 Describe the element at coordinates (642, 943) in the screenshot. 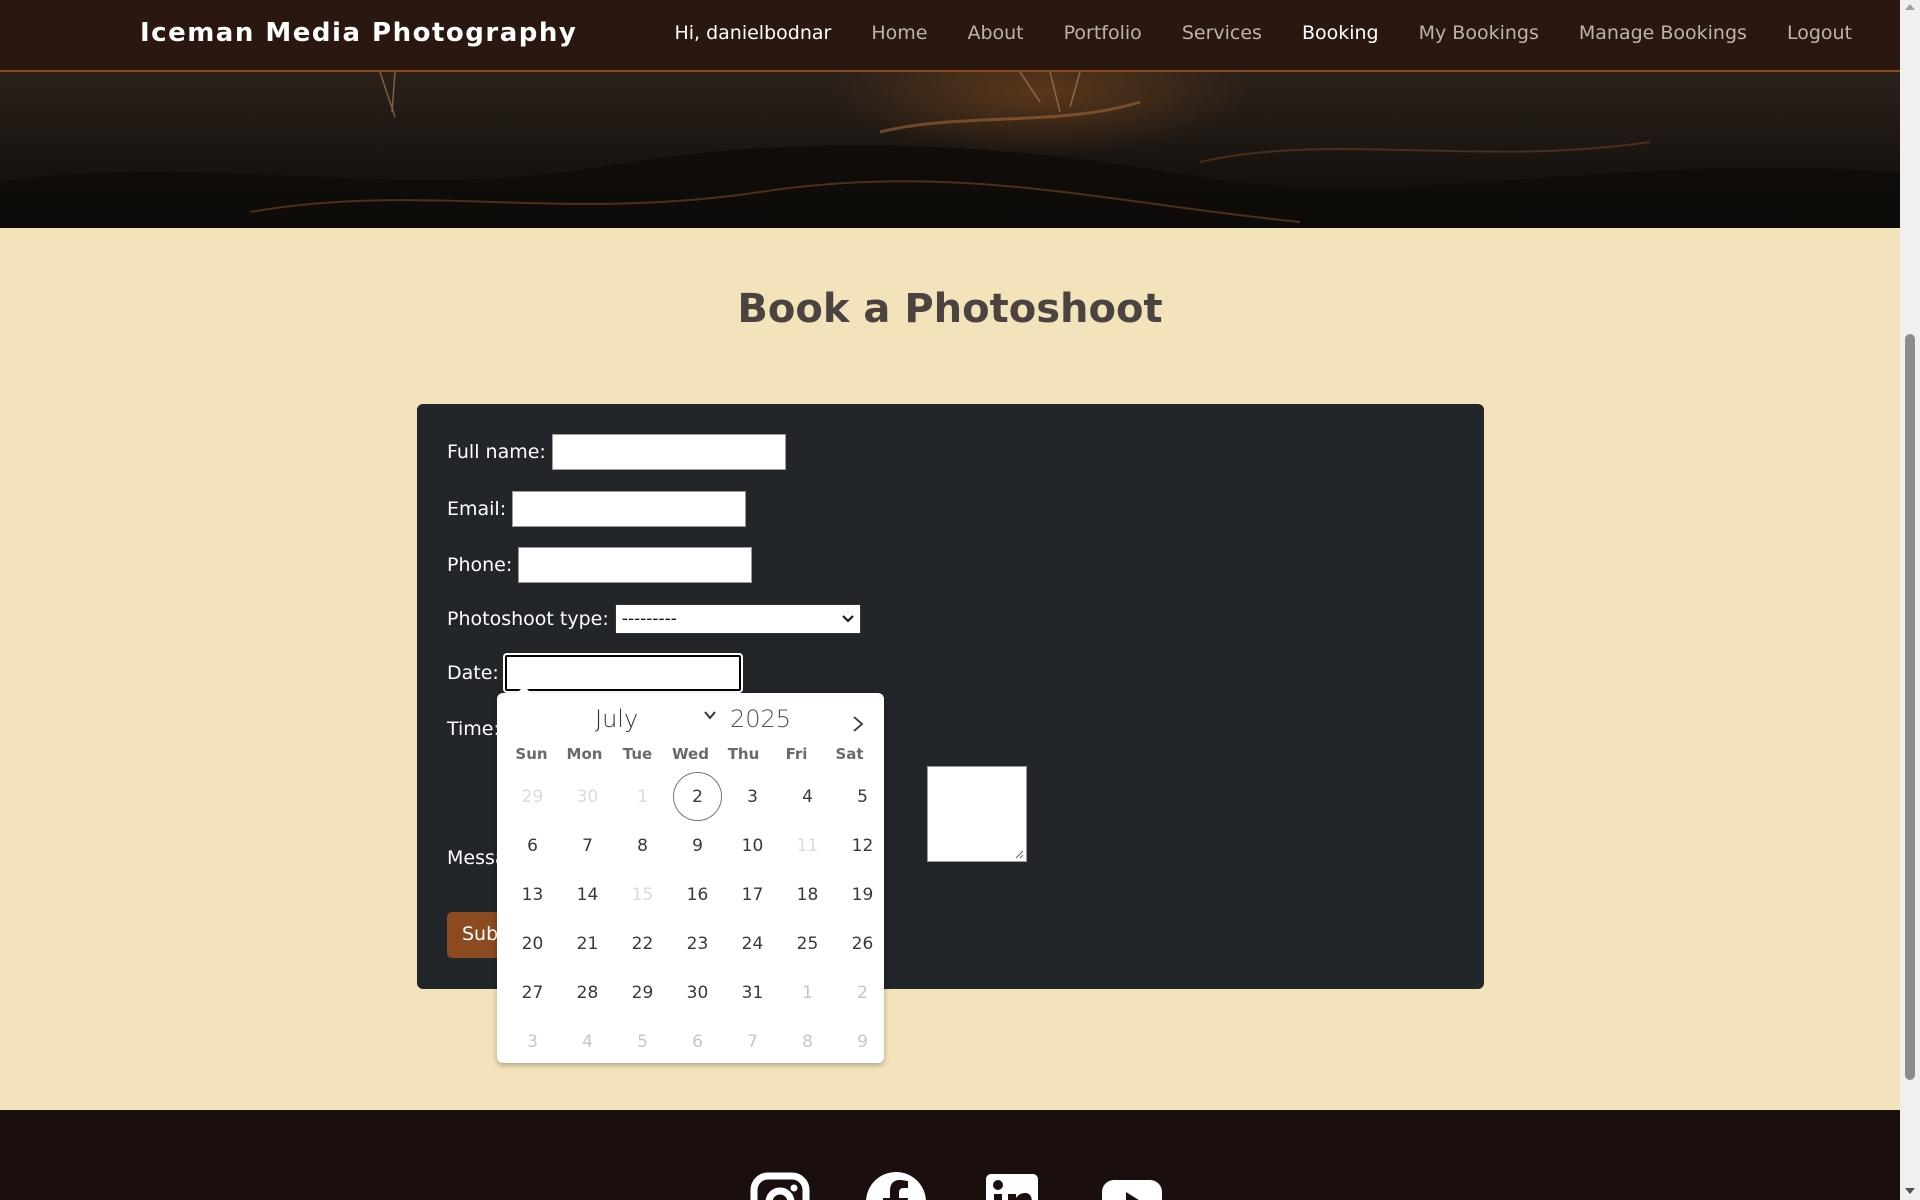

I see `calendar-day: 22` at that location.